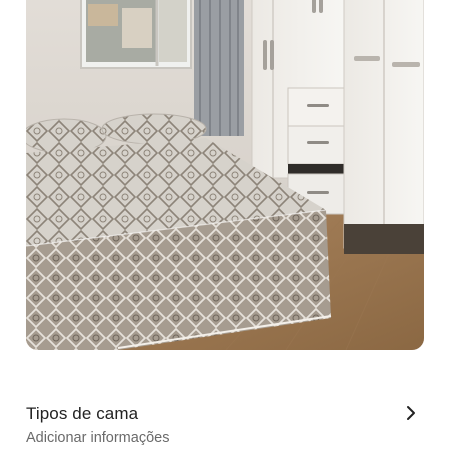 The width and height of the screenshot is (450, 450). What do you see at coordinates (82, 413) in the screenshot?
I see `bed-types-title: Tipos de cama` at bounding box center [82, 413].